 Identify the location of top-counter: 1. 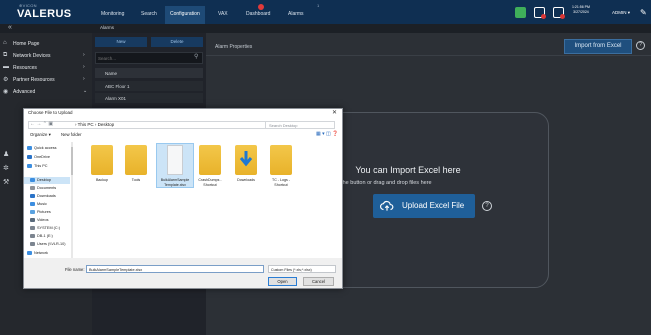
(318, 5).